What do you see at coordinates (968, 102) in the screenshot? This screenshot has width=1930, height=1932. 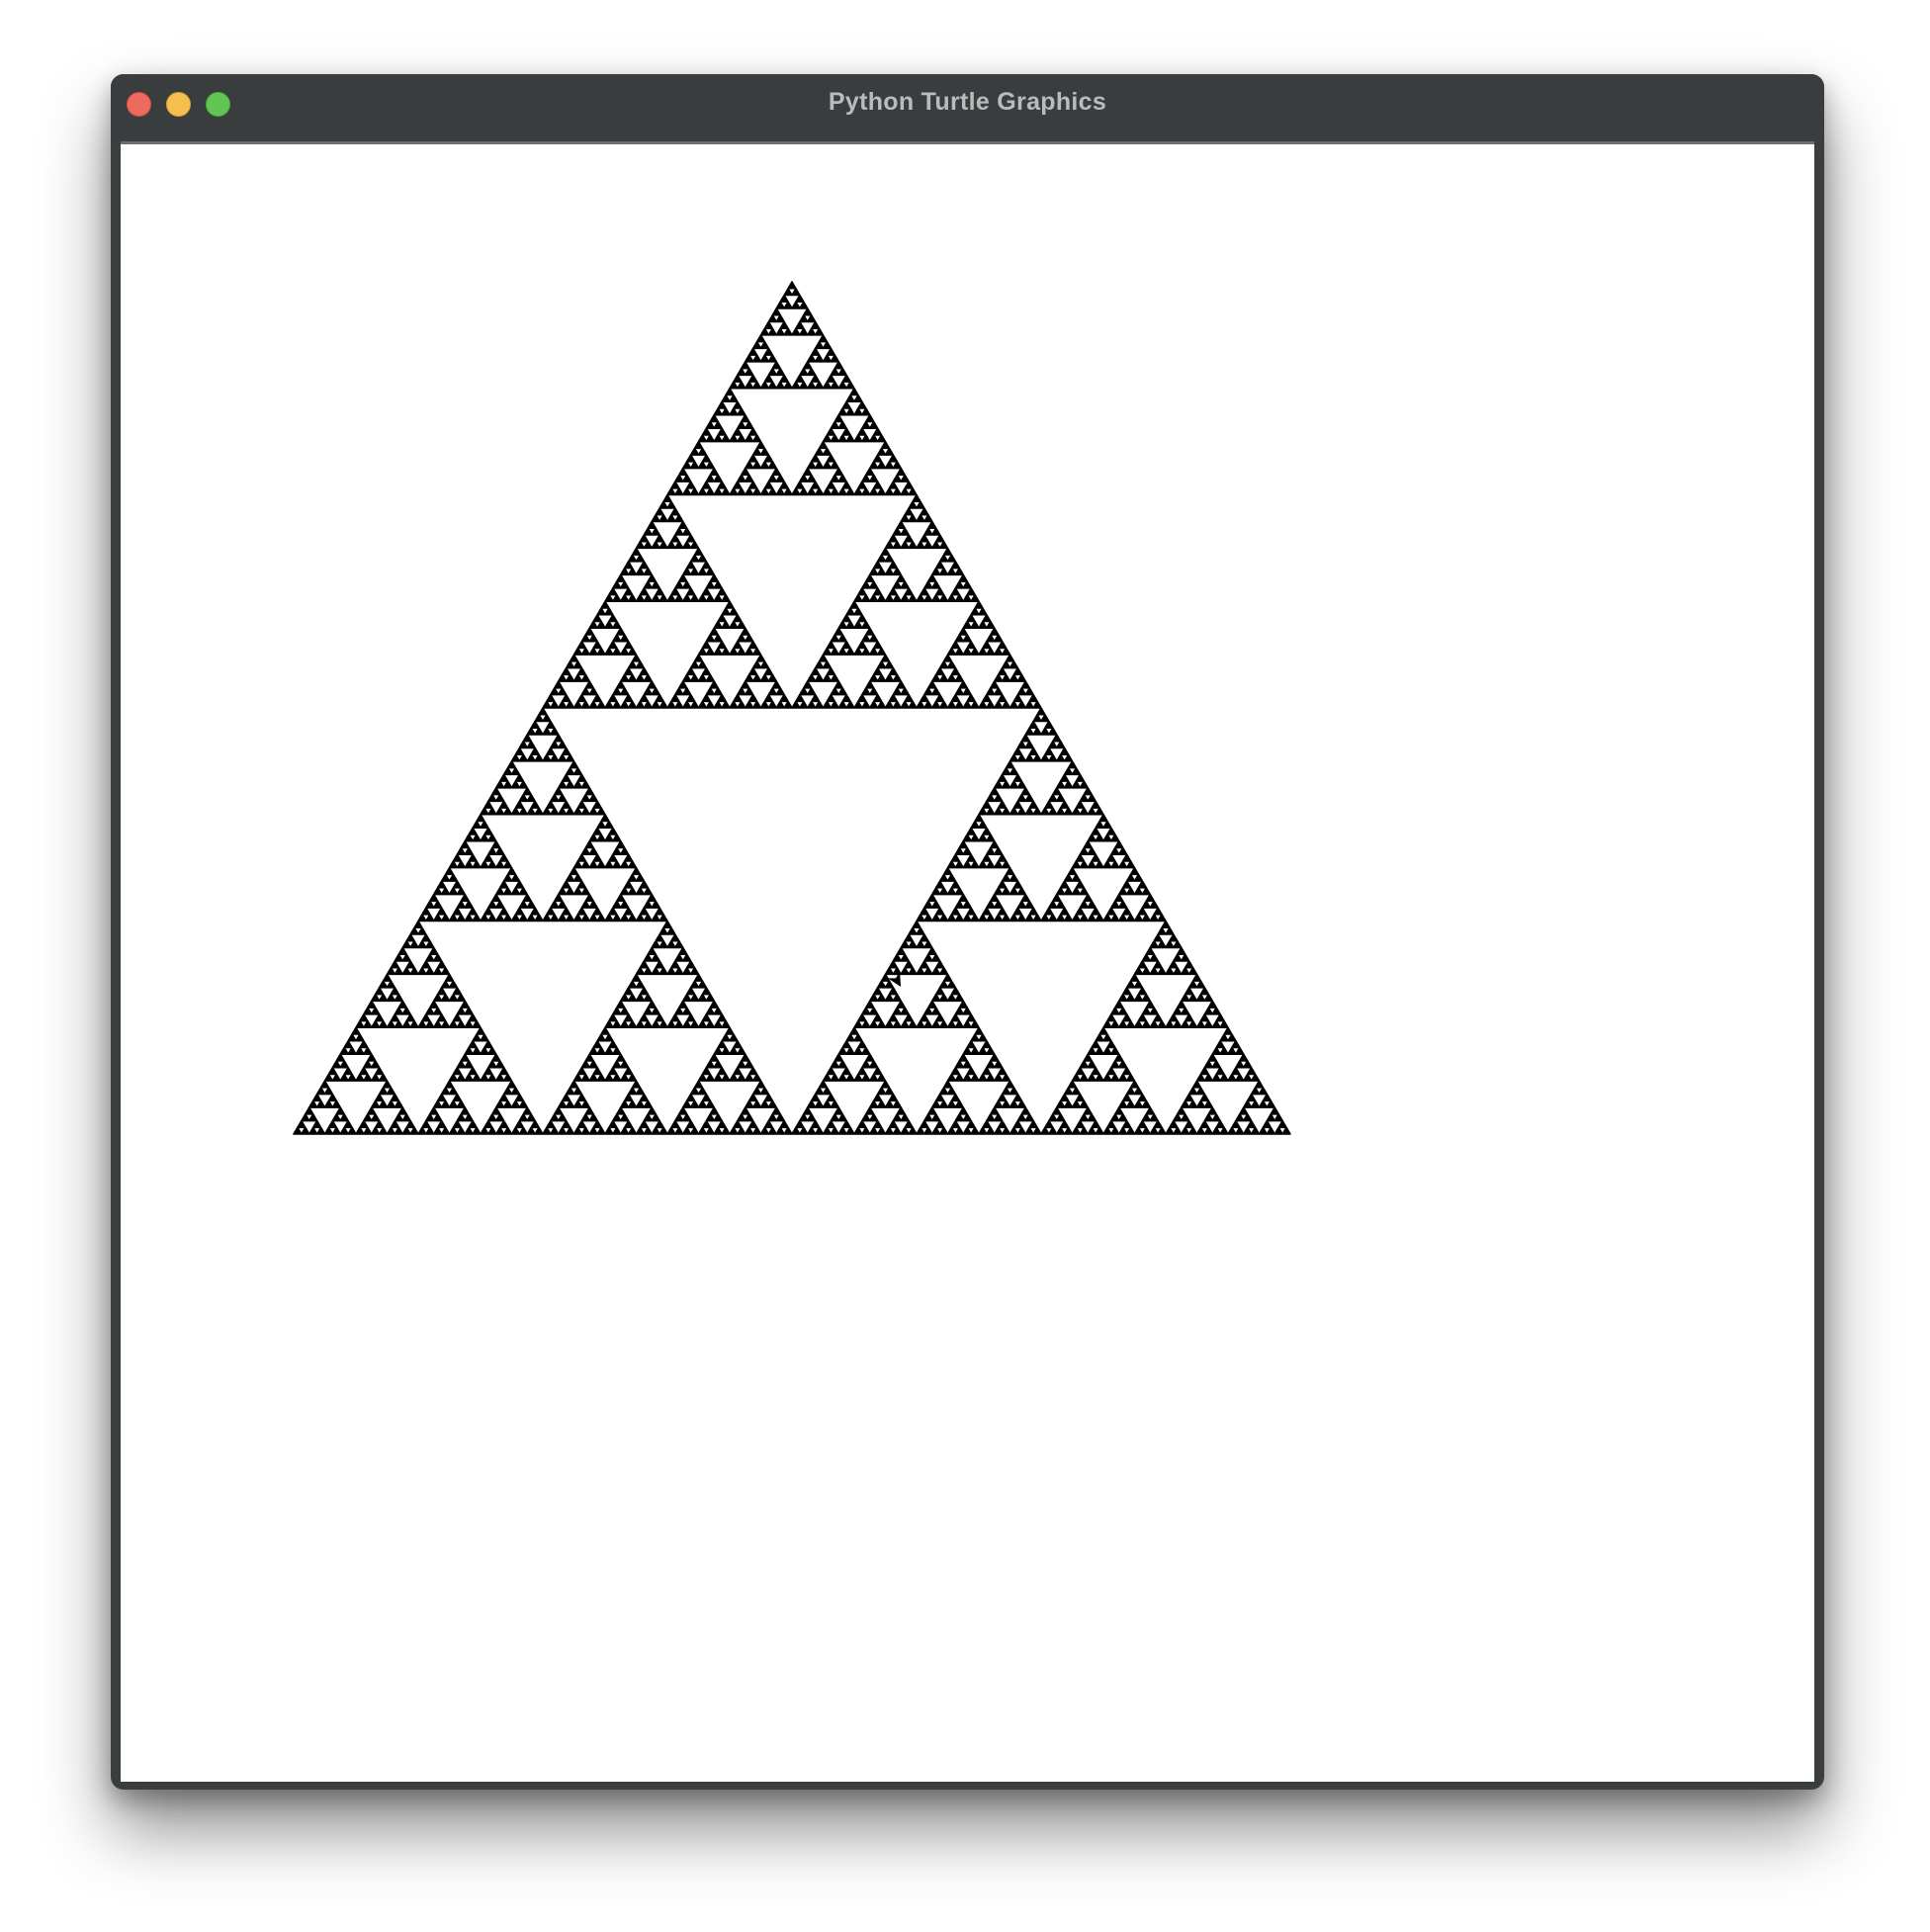 I see `window-title: Python Turtle Graphics` at bounding box center [968, 102].